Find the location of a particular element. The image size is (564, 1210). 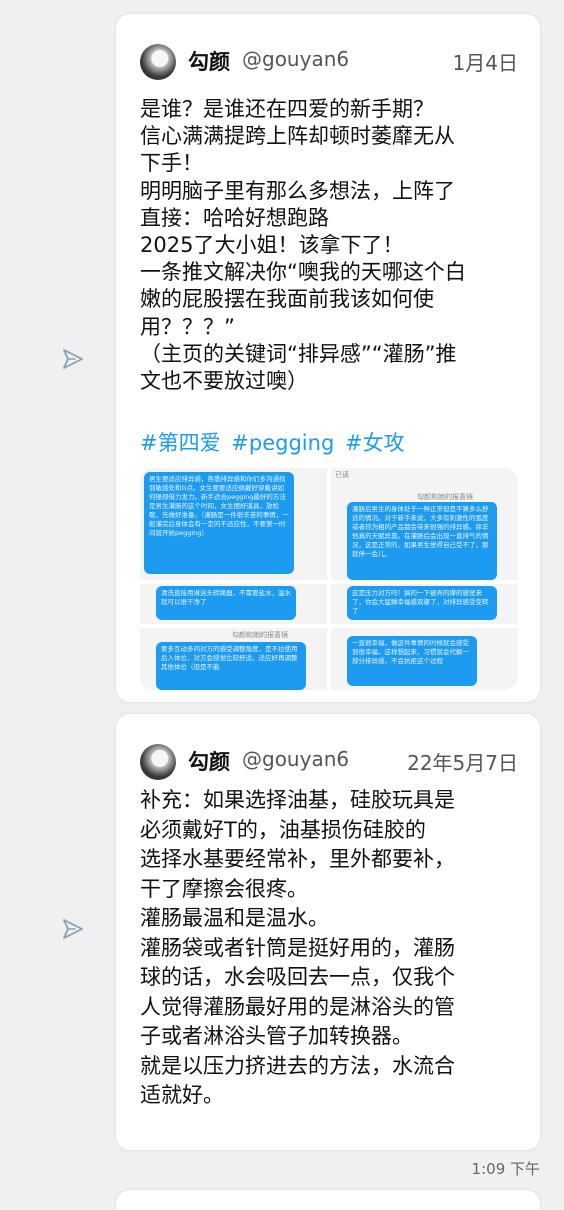

tweet-line: 干了摩擦会很疼。 is located at coordinates (224, 888).